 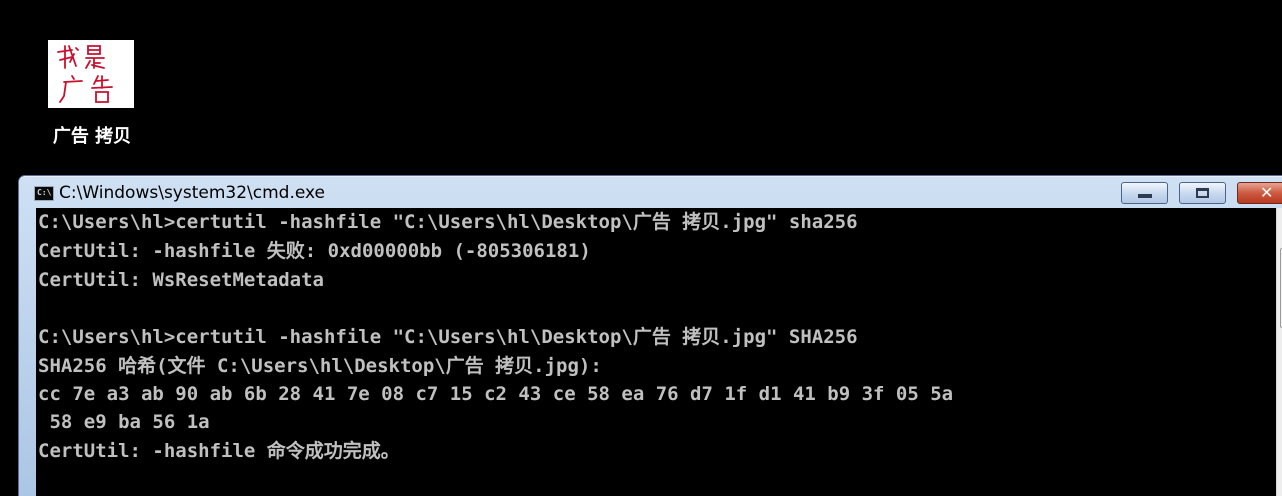 I want to click on minimize-button, so click(x=1144, y=193).